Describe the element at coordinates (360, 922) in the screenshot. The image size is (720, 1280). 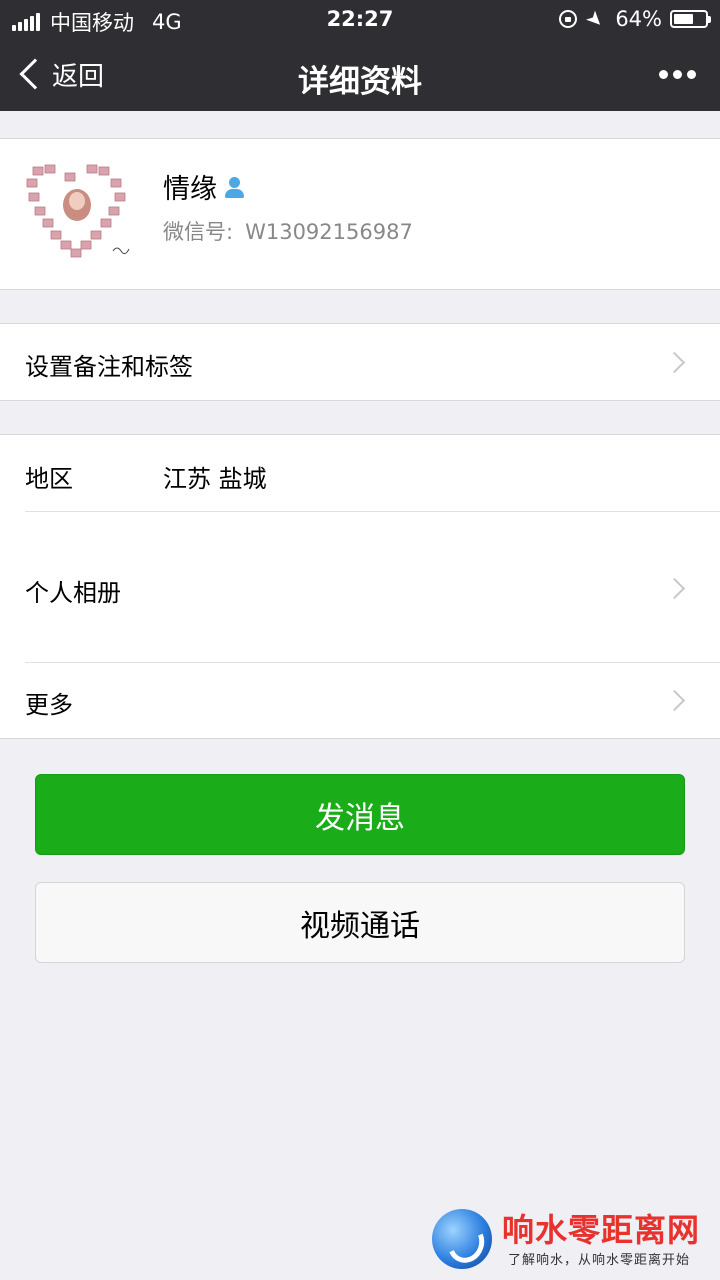
I see `video-call-button: 视频通话` at that location.